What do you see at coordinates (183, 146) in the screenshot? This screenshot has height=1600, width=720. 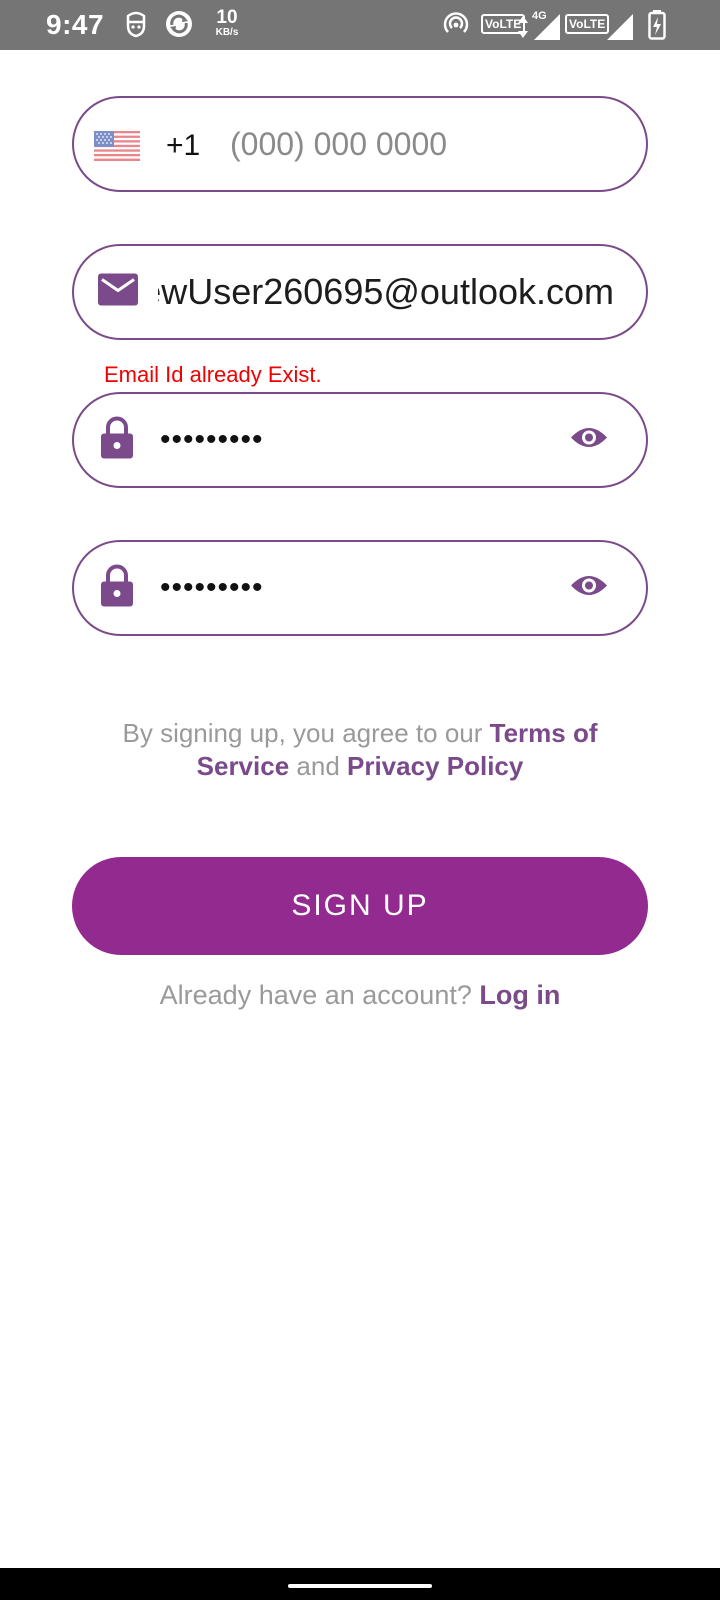 I see `country-dial-code: +1` at bounding box center [183, 146].